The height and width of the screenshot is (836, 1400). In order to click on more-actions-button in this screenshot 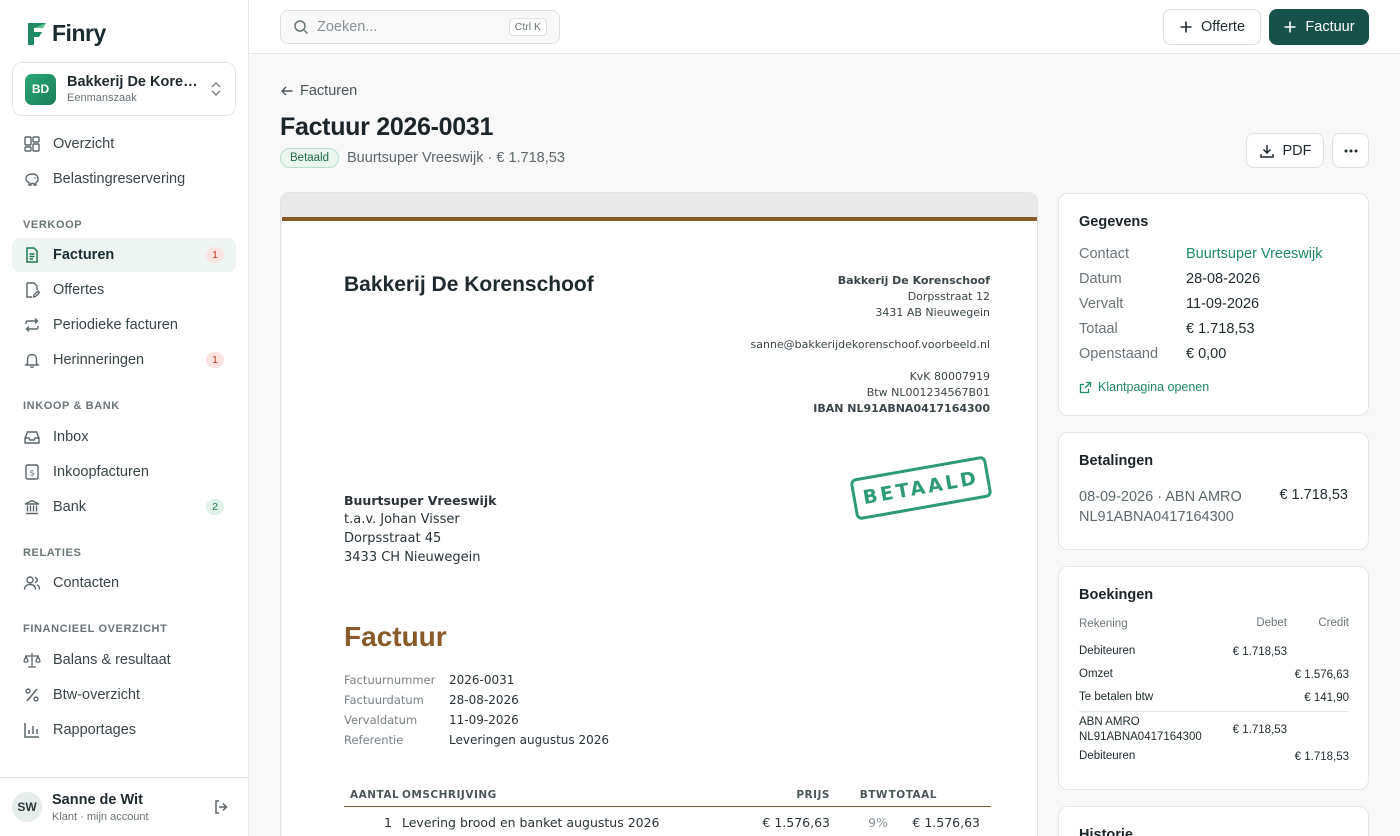, I will do `click(1350, 150)`.